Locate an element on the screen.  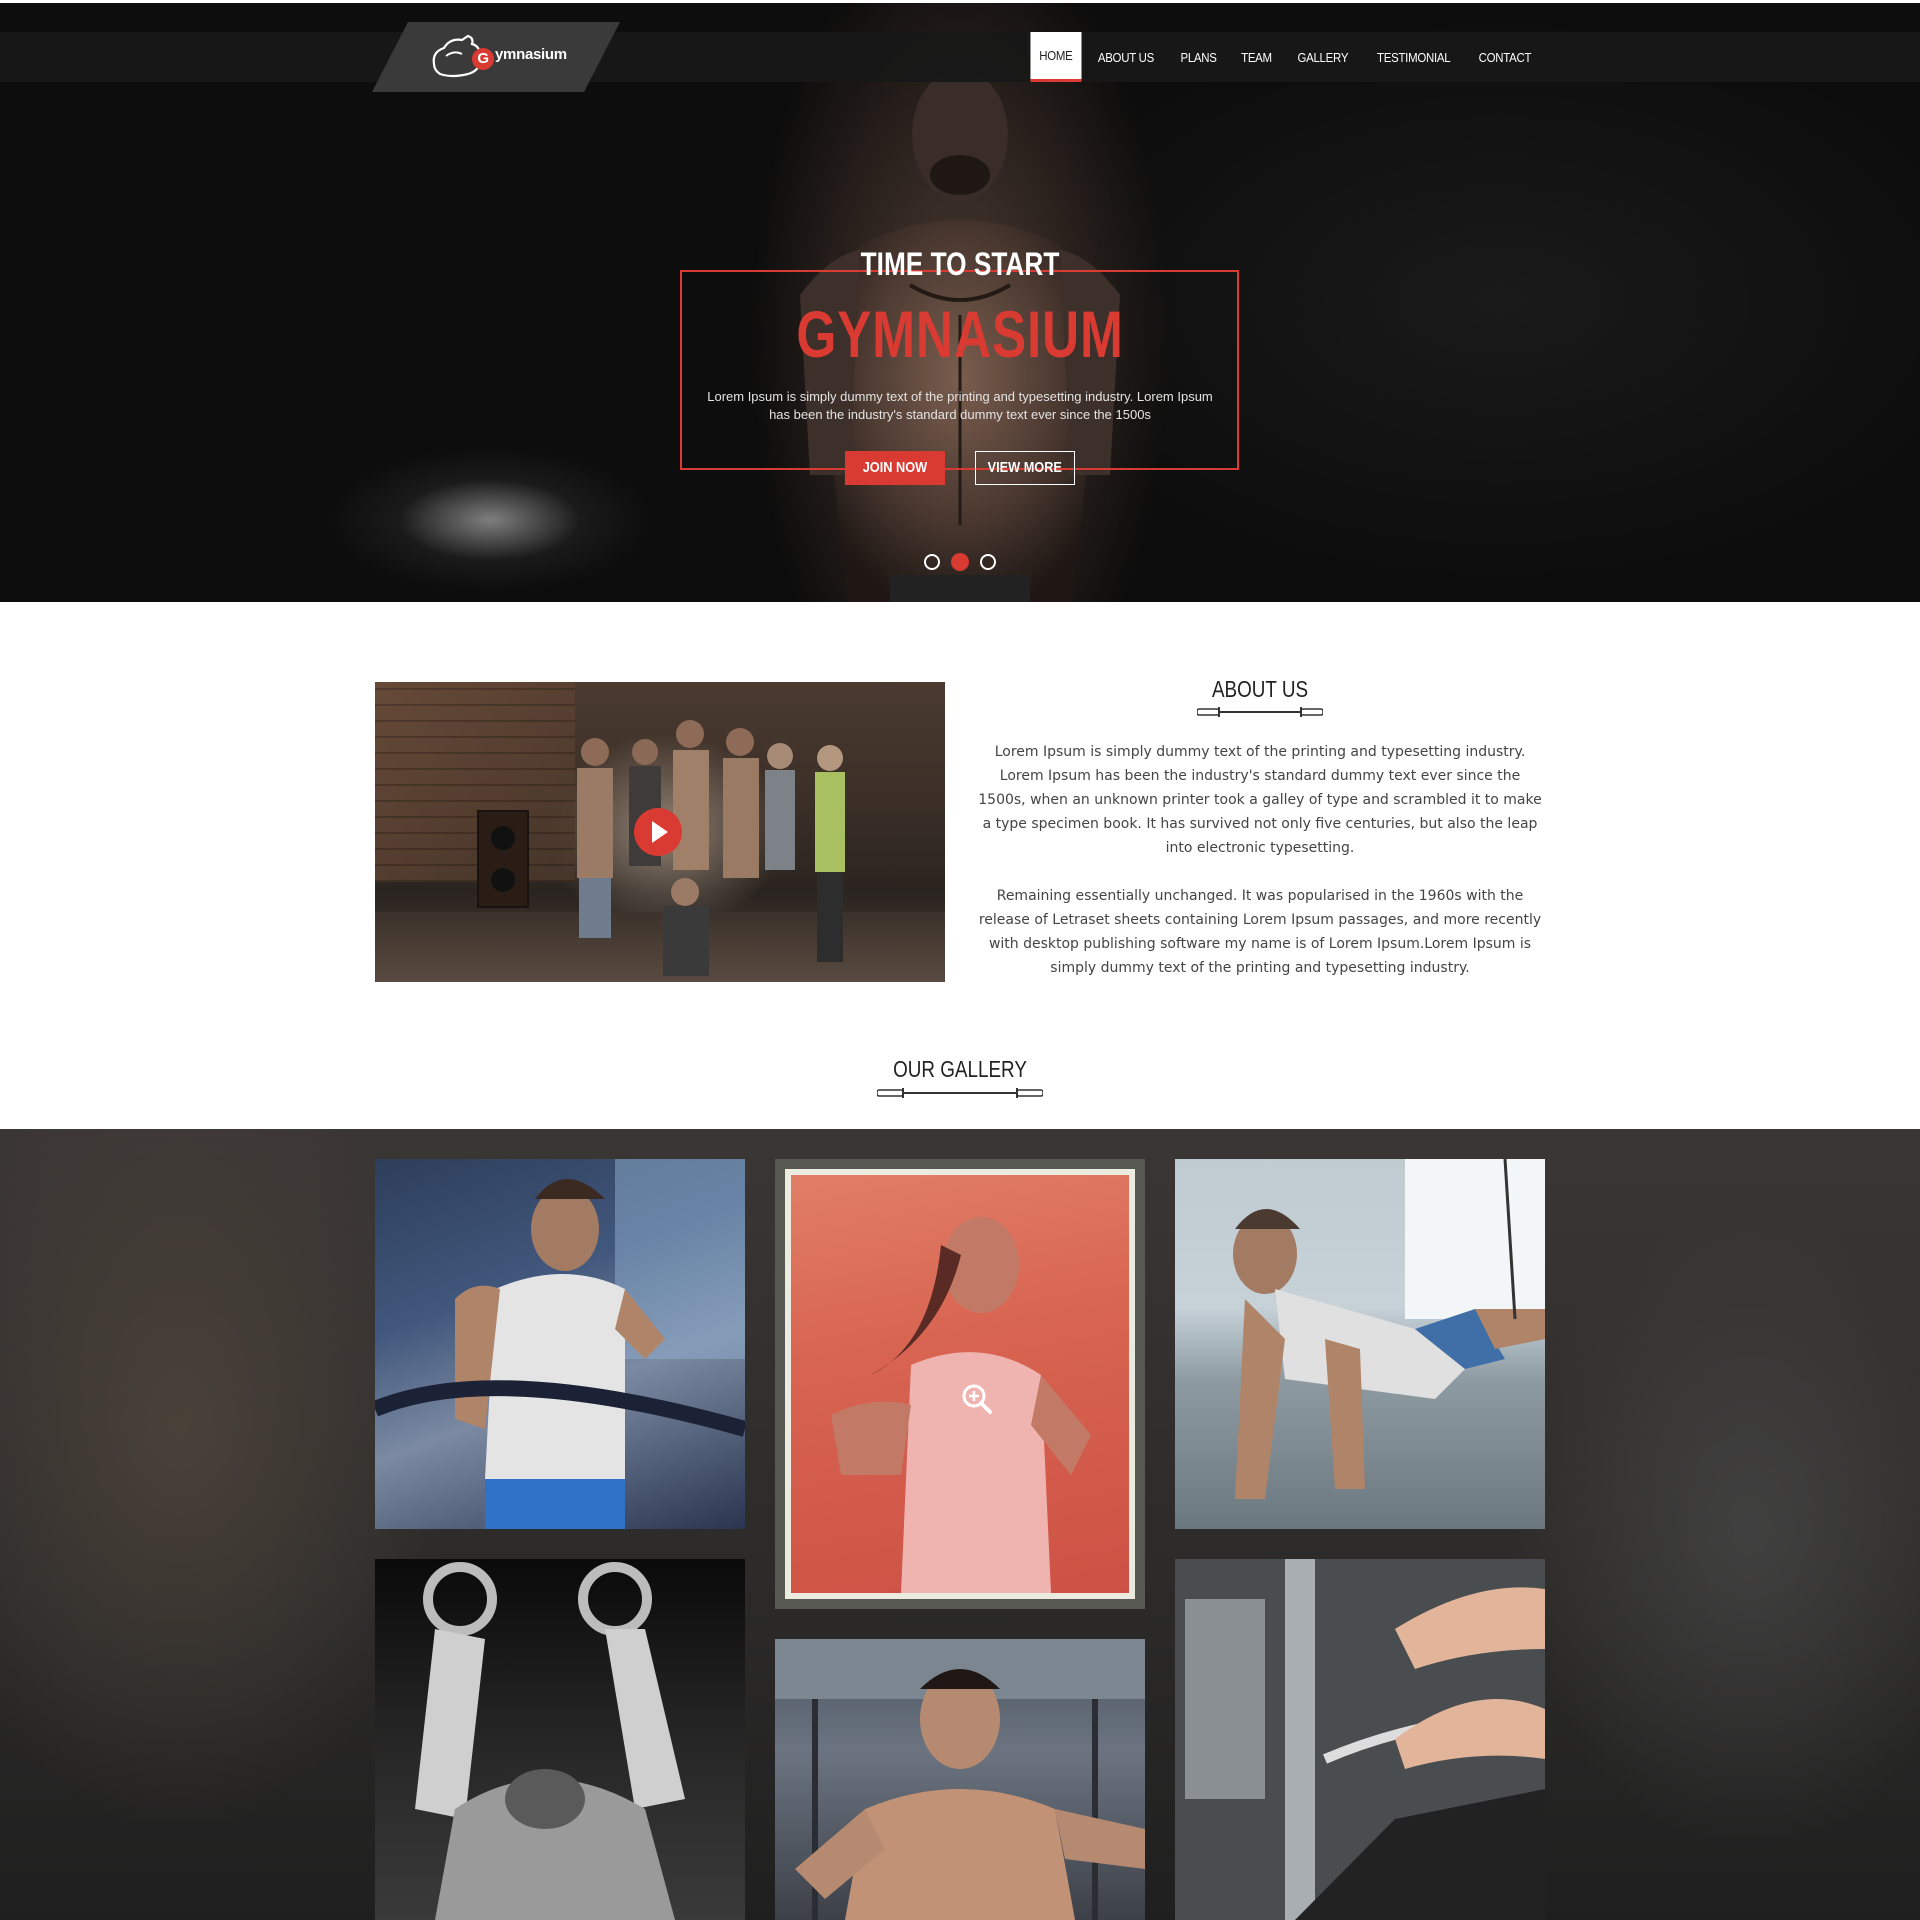
treadmill-man-image is located at coordinates (560, 1344).